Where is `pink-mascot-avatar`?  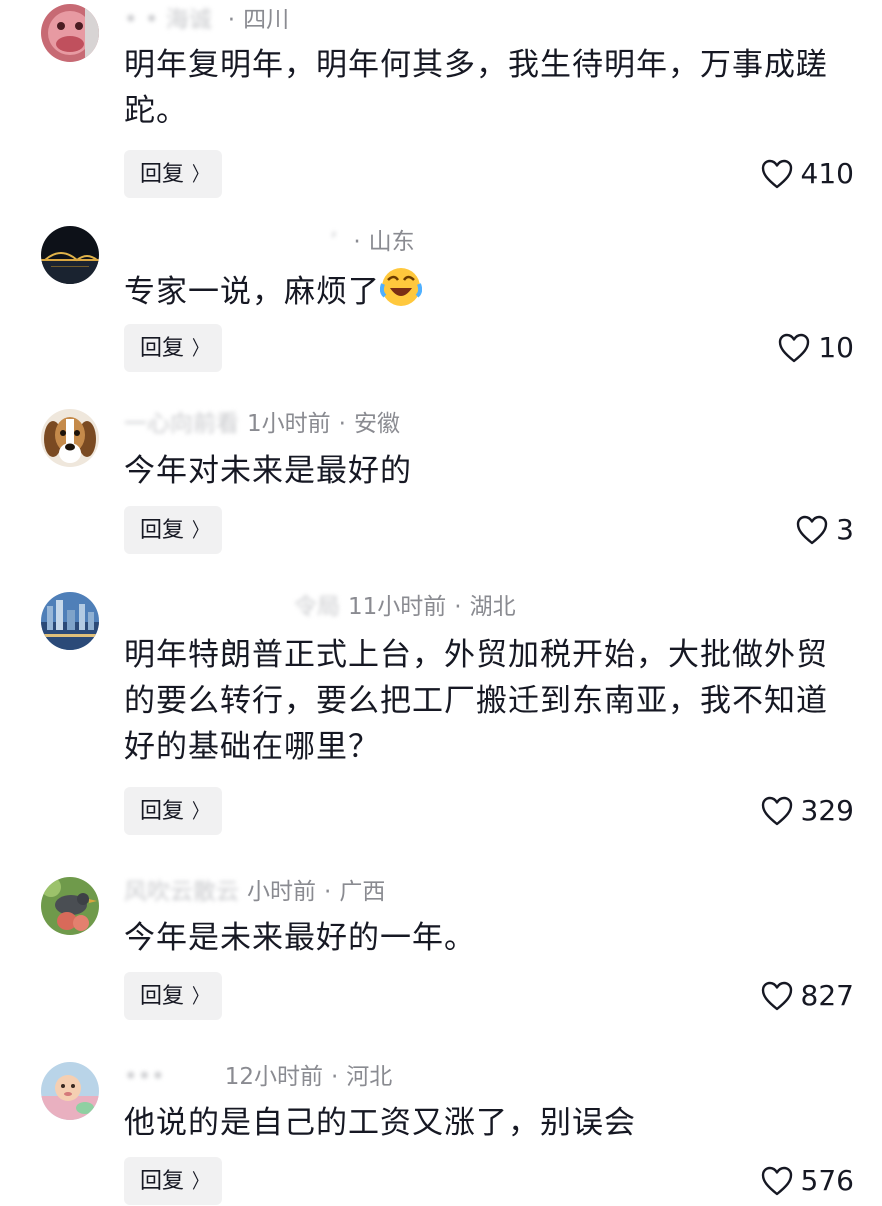 pink-mascot-avatar is located at coordinates (70, 33).